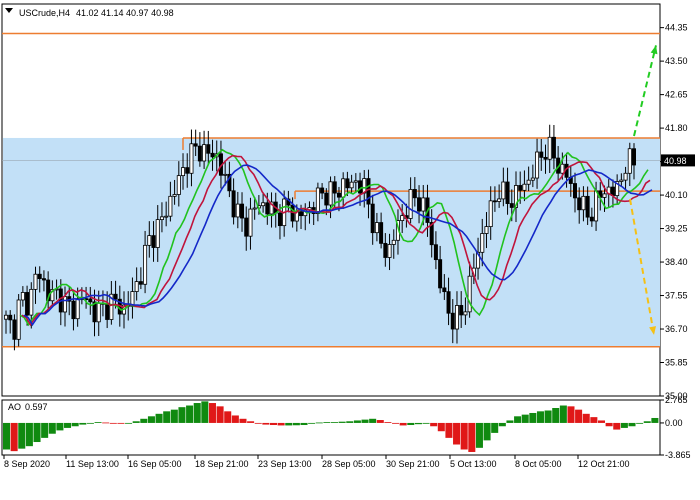 Image resolution: width=700 pixels, height=500 pixels. Describe the element at coordinates (125, 13) in the screenshot. I see `chart-ohlc-values: 41.02 41.14 40.97 40.98` at that location.